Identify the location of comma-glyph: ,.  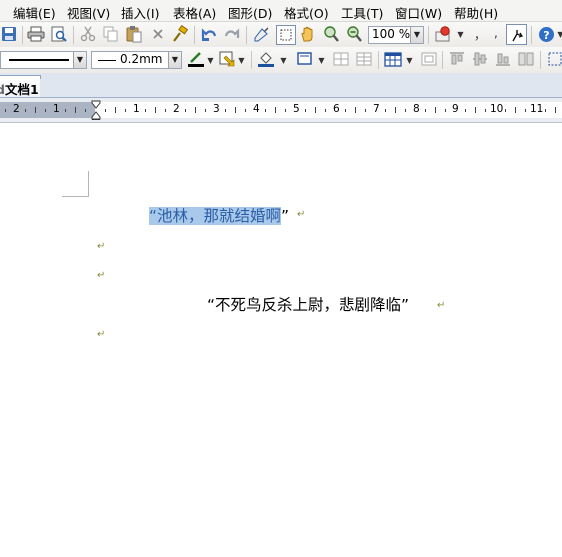
(496, 33).